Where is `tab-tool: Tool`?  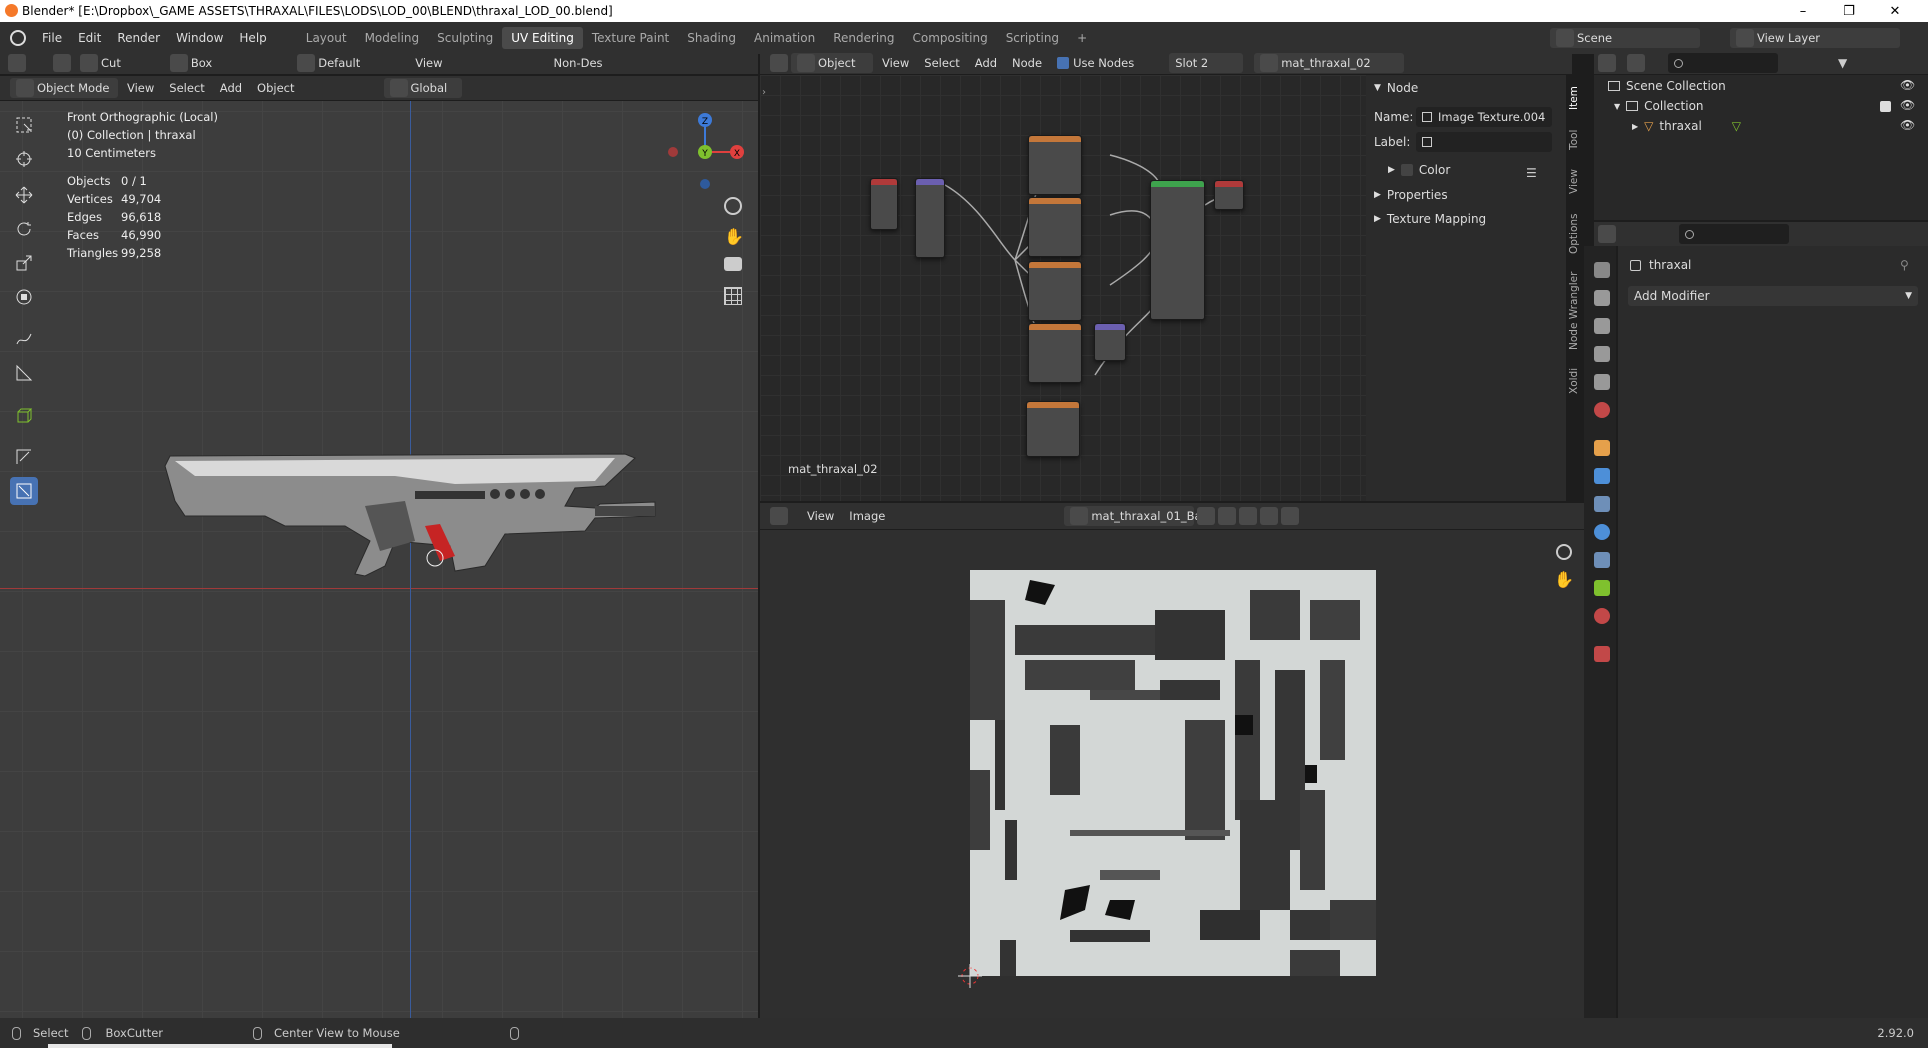 tab-tool: Tool is located at coordinates (1574, 140).